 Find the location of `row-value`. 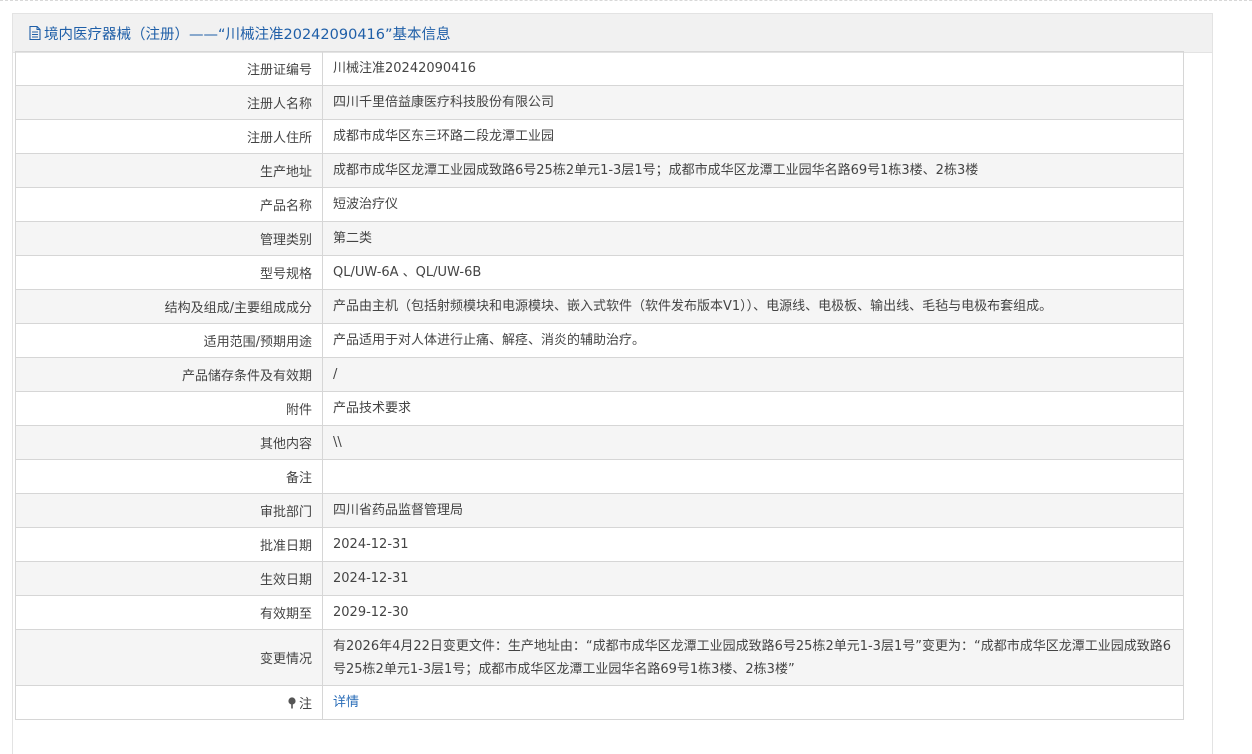

row-value is located at coordinates (753, 476).